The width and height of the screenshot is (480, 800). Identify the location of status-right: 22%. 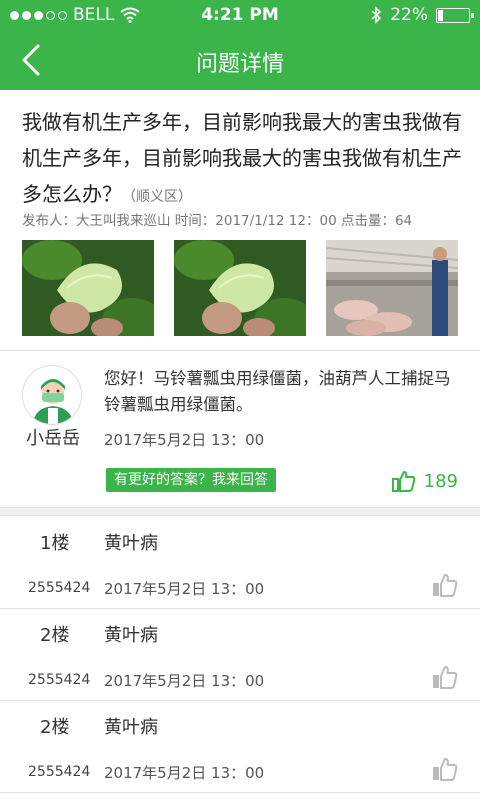
(422, 15).